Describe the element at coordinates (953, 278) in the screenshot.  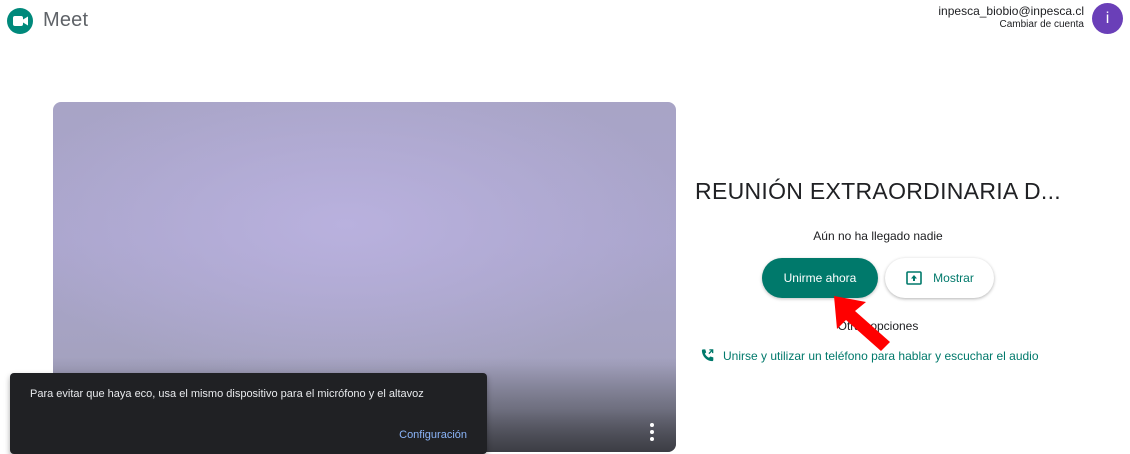
I see `present-label: Mostrar` at that location.